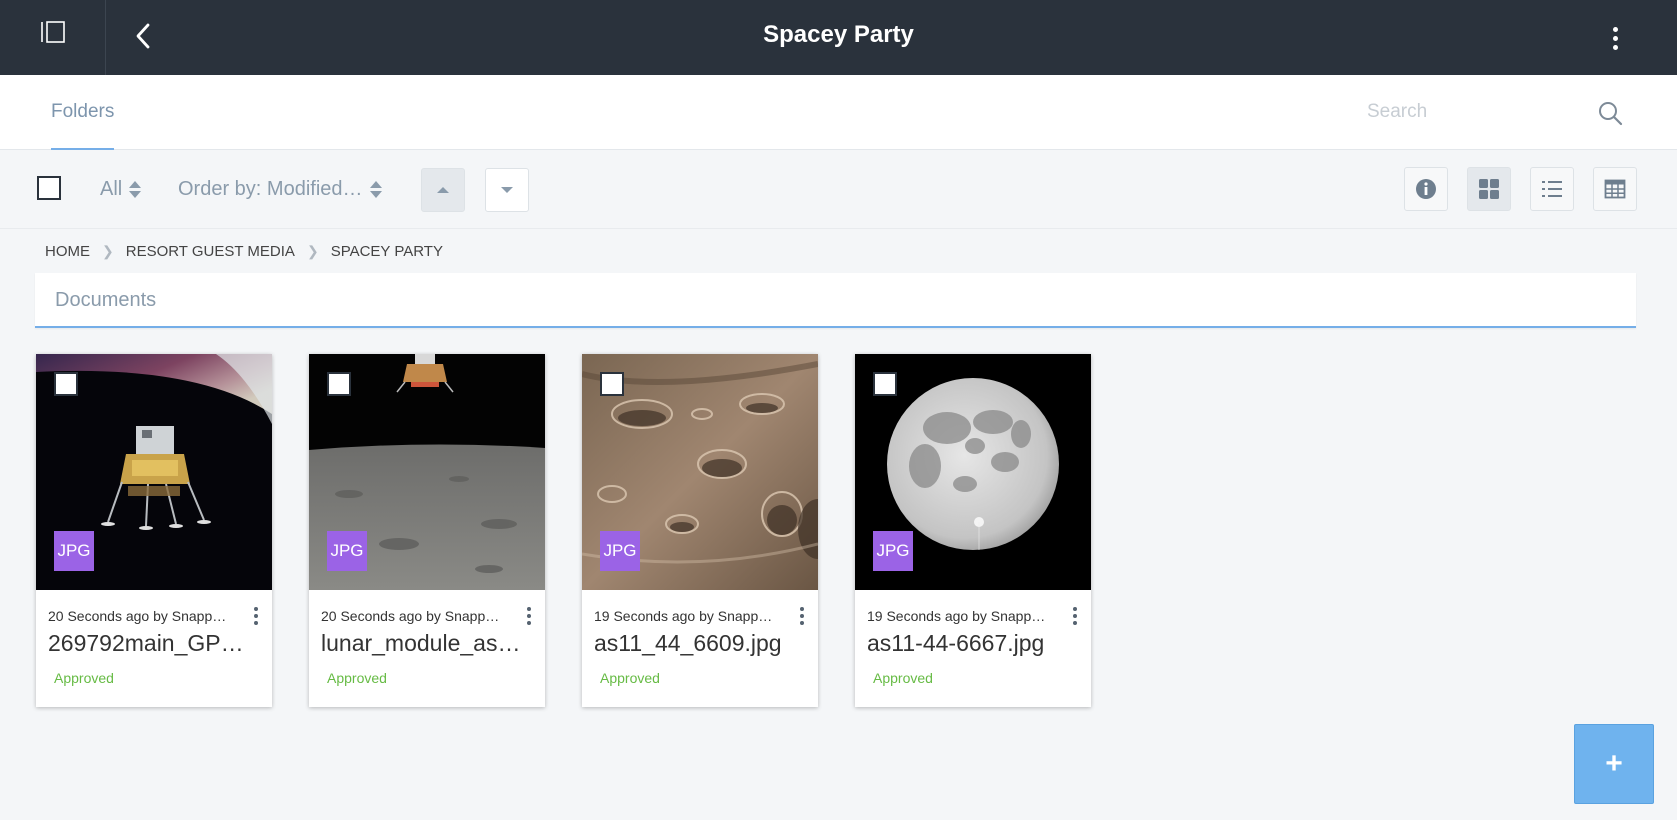  I want to click on search-button, so click(1611, 114).